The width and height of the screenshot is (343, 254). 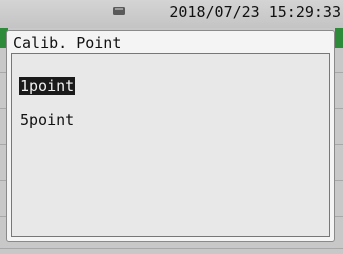 I want to click on sd-card-icon, so click(x=119, y=11).